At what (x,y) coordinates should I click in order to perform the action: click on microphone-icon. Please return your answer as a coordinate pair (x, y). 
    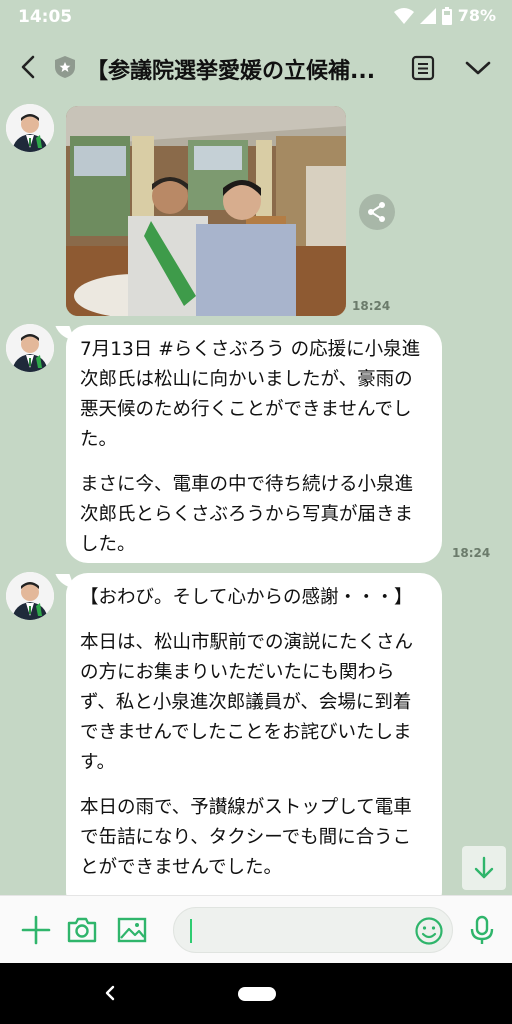
    Looking at the image, I should click on (482, 930).